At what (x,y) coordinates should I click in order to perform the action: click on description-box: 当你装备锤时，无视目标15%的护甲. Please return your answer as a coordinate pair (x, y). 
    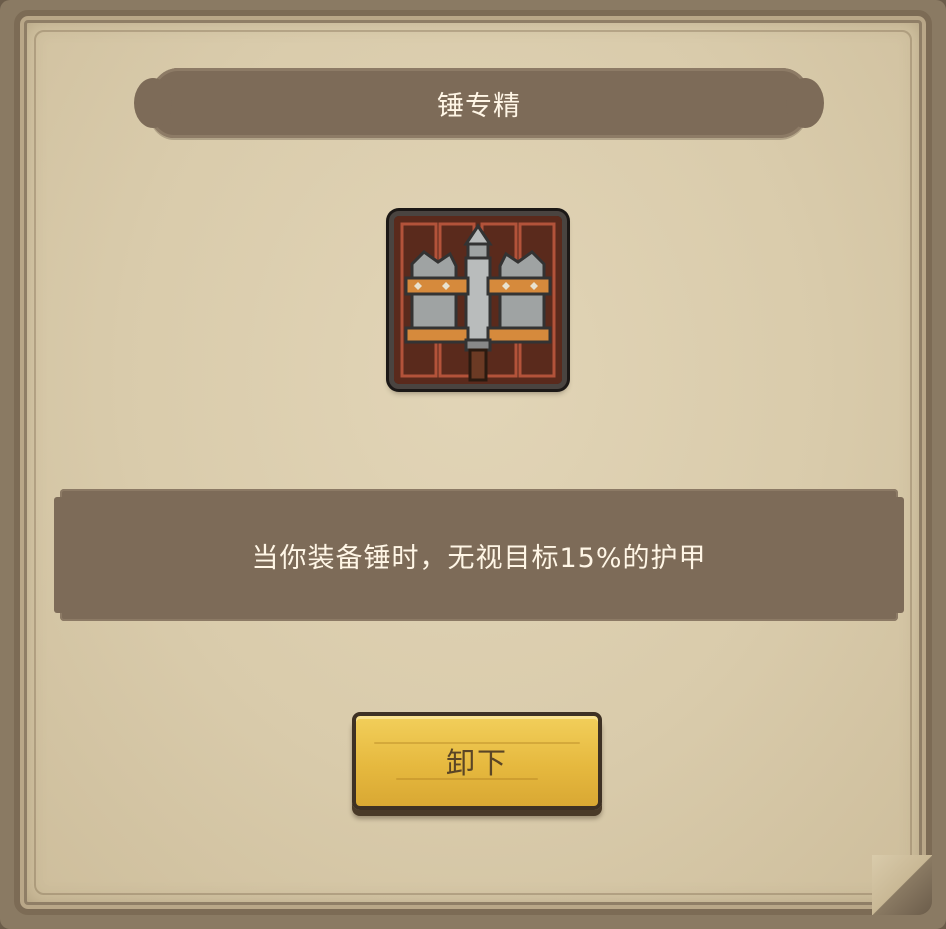
    Looking at the image, I should click on (479, 555).